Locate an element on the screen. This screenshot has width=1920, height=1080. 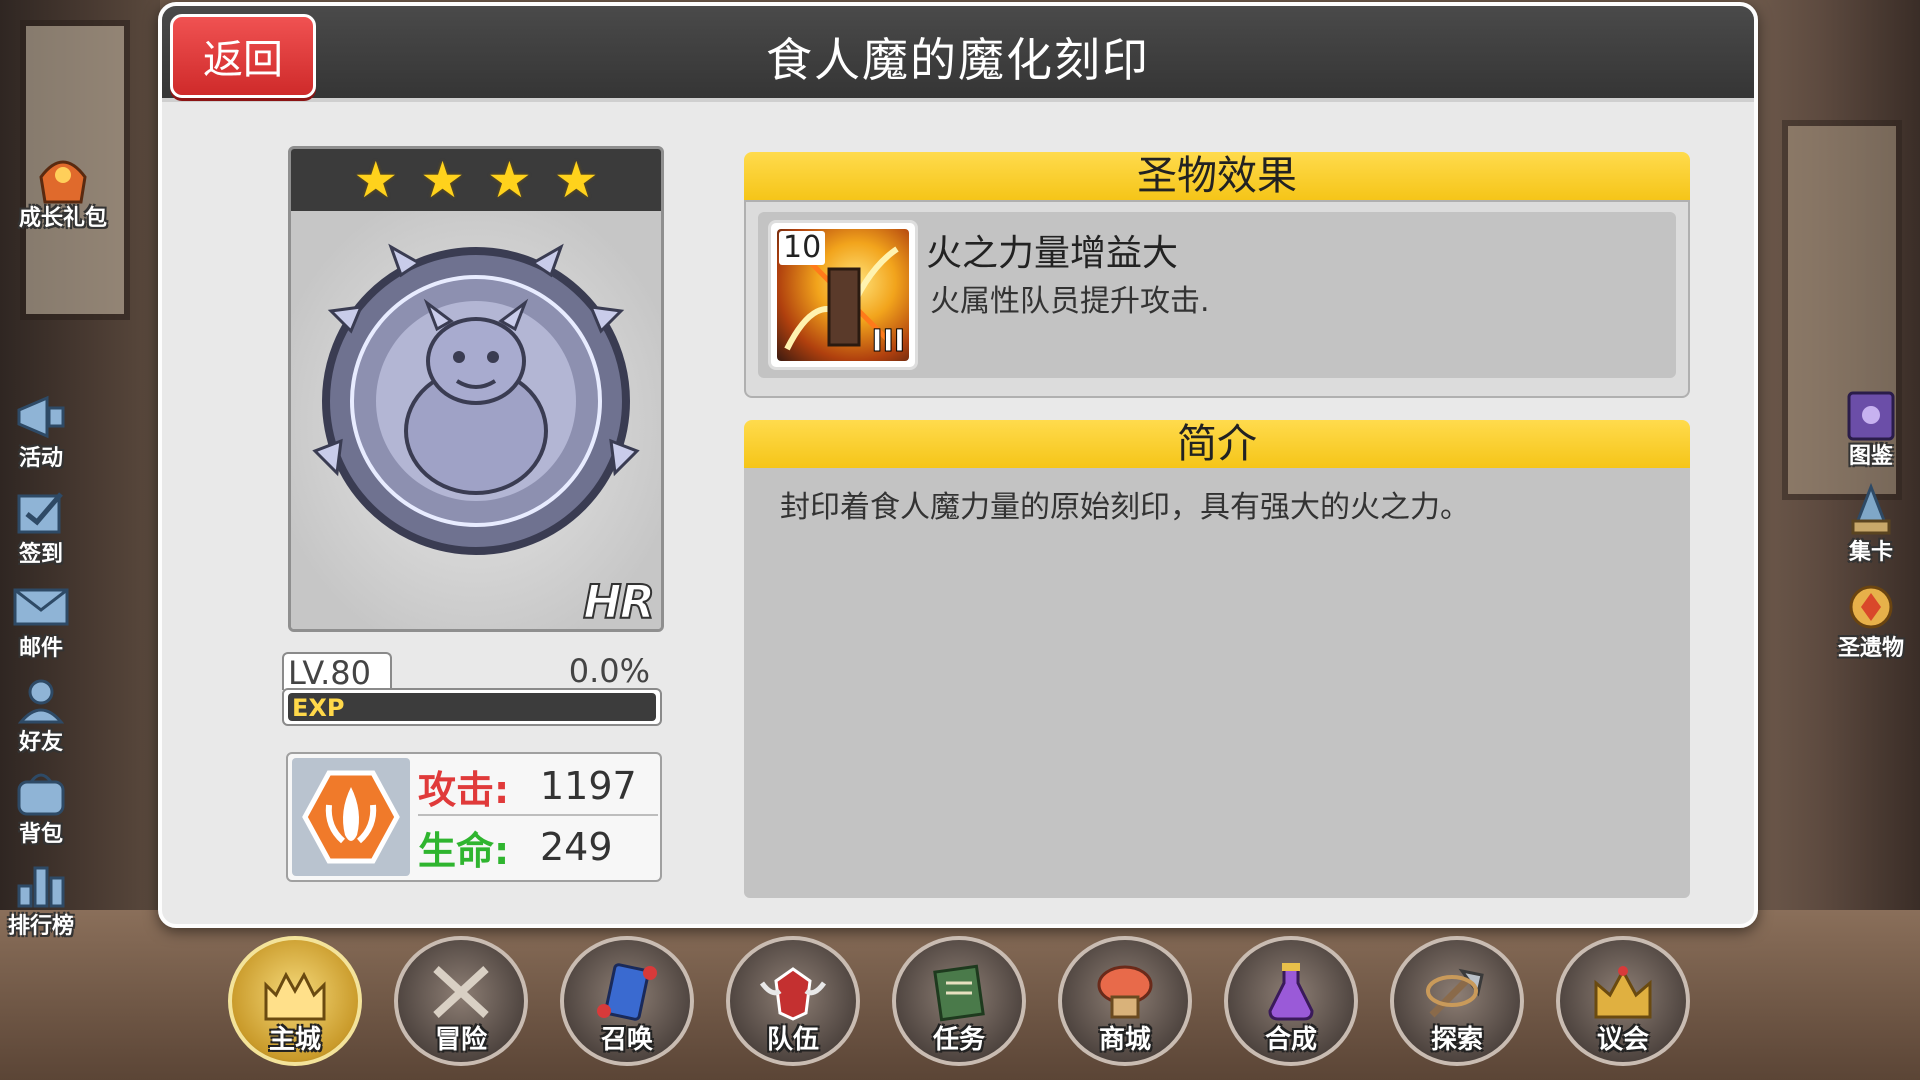
skill-name: 火之力量增益大 is located at coordinates (1052, 253).